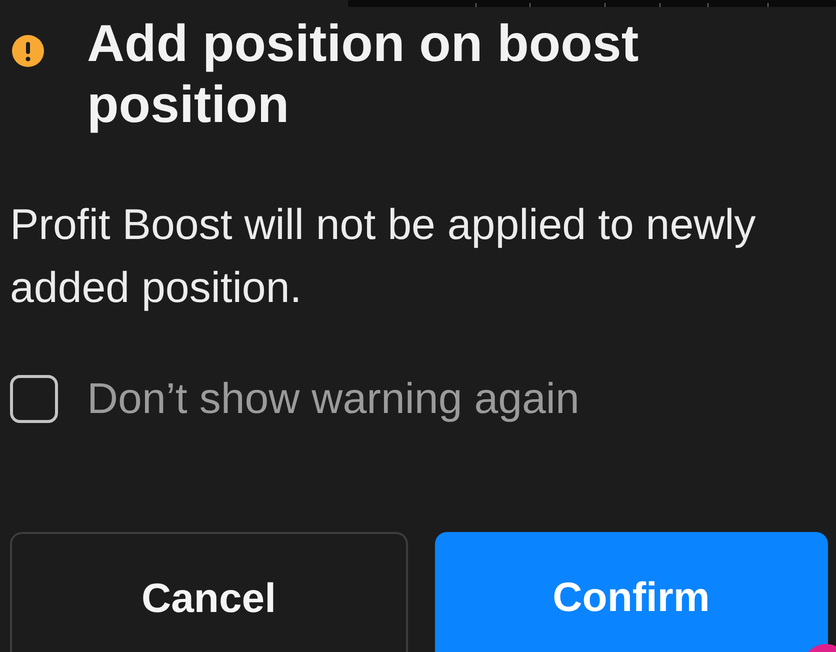  I want to click on warning-icon, so click(28, 51).